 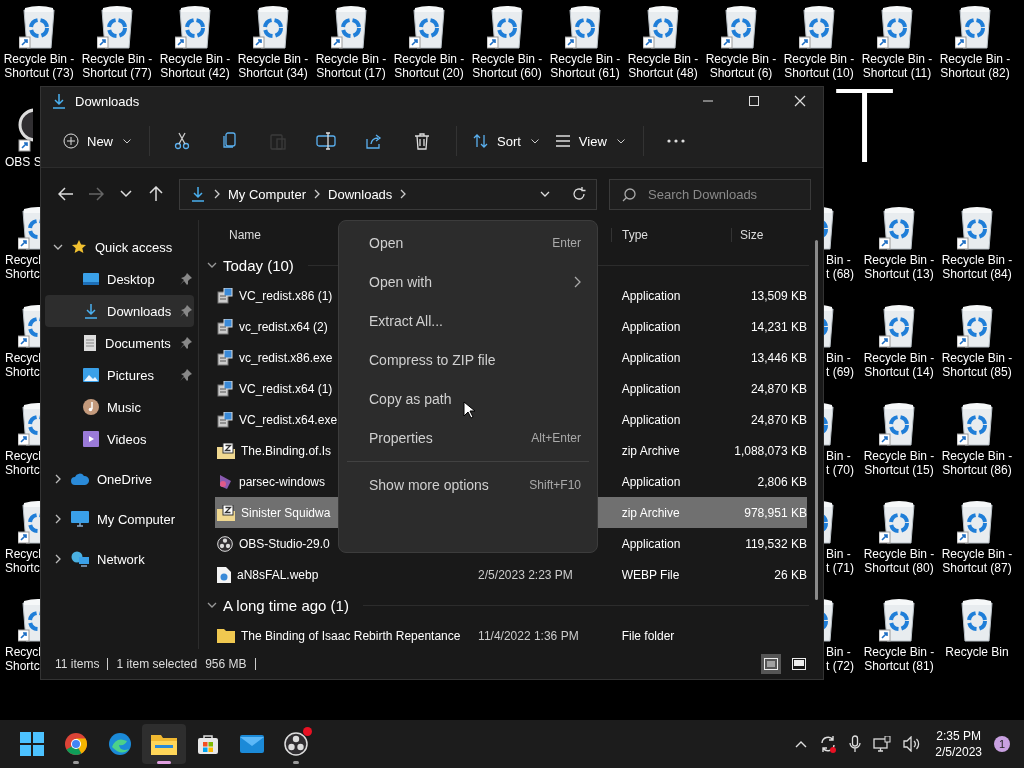 What do you see at coordinates (816, 420) in the screenshot?
I see `scrollbar` at bounding box center [816, 420].